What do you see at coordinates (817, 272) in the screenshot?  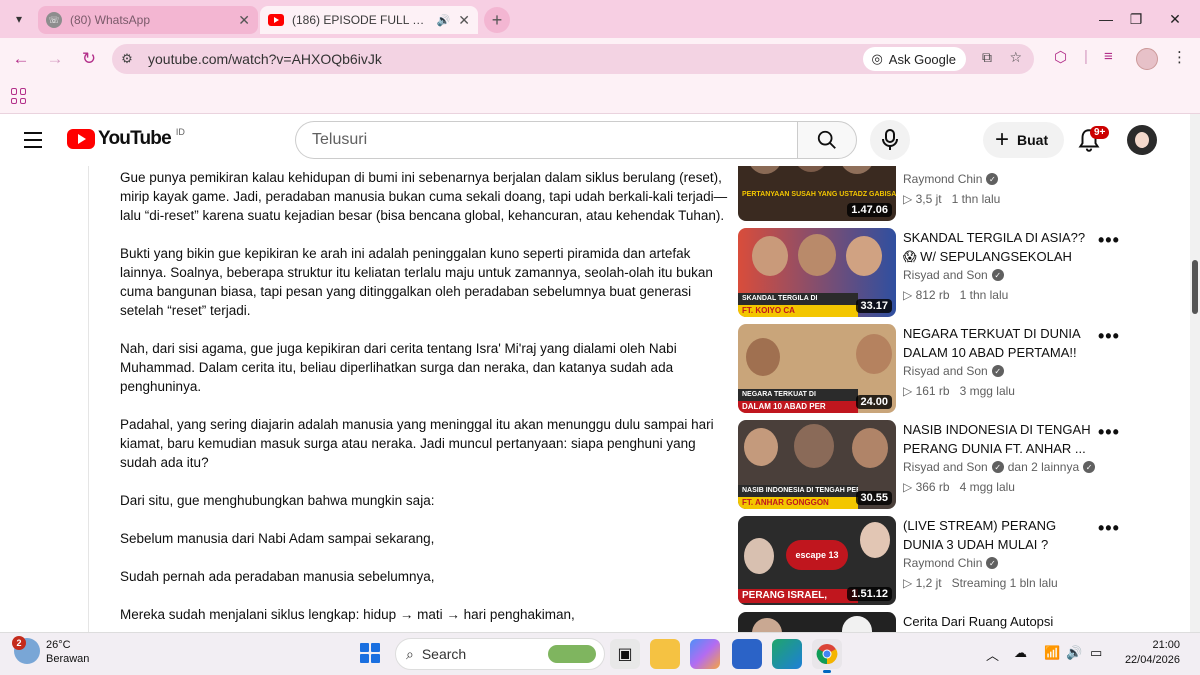 I see `video-thumbnail: SKANDAL TERGILA DI FT. KOIYO CA 33.17` at bounding box center [817, 272].